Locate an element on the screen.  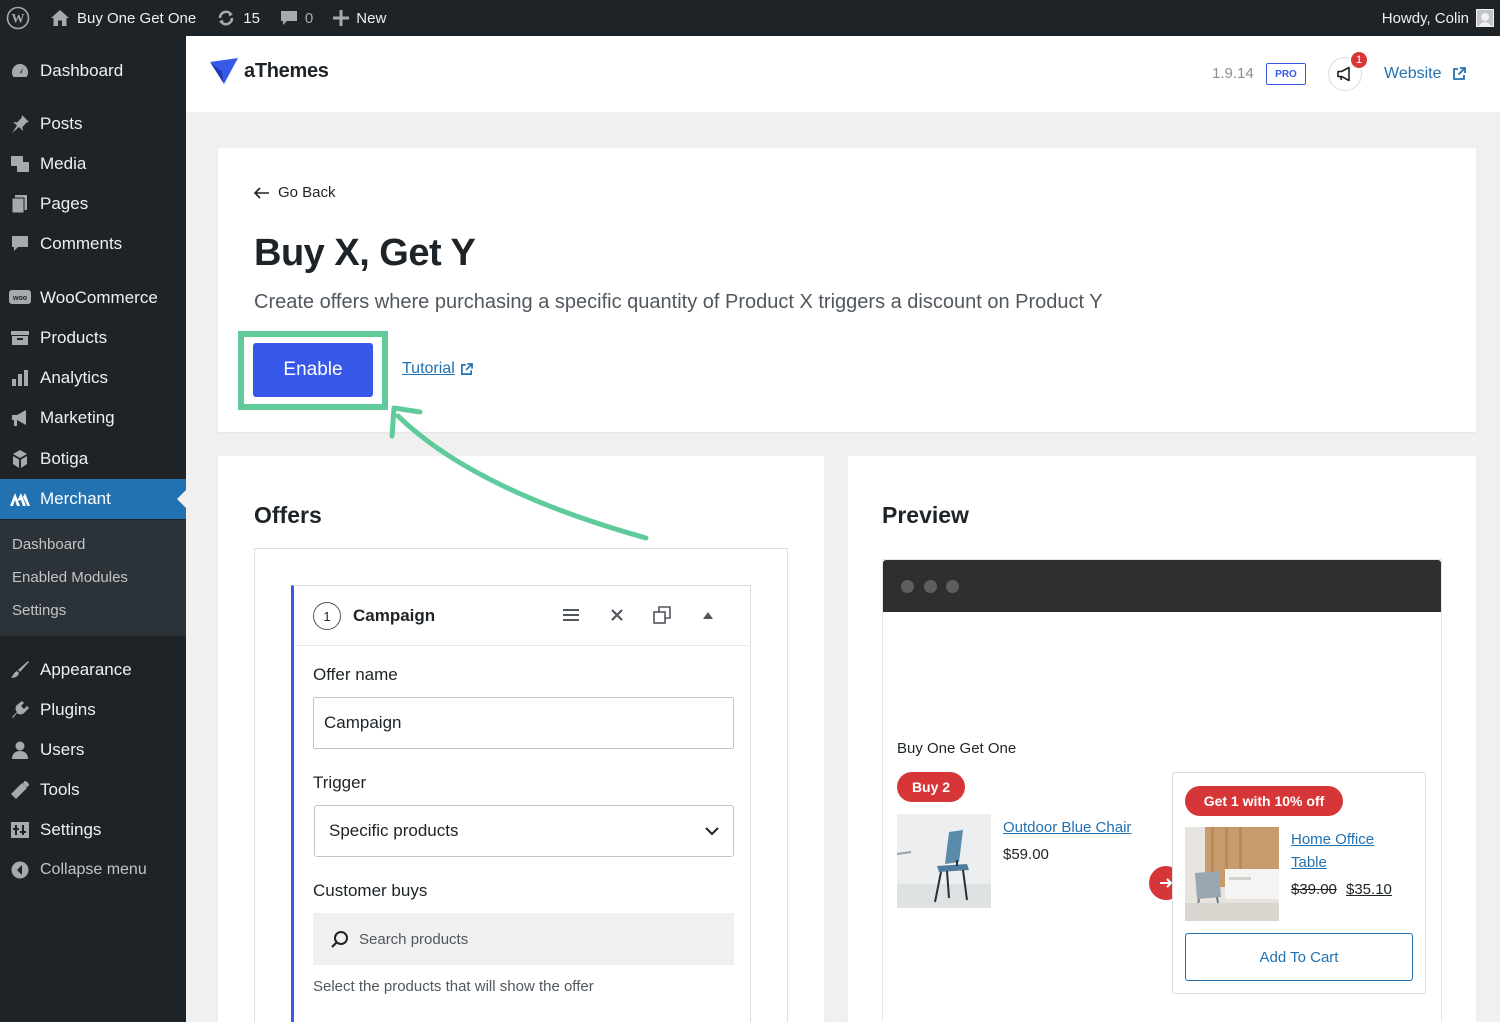
browser-toolbar is located at coordinates (1162, 586).